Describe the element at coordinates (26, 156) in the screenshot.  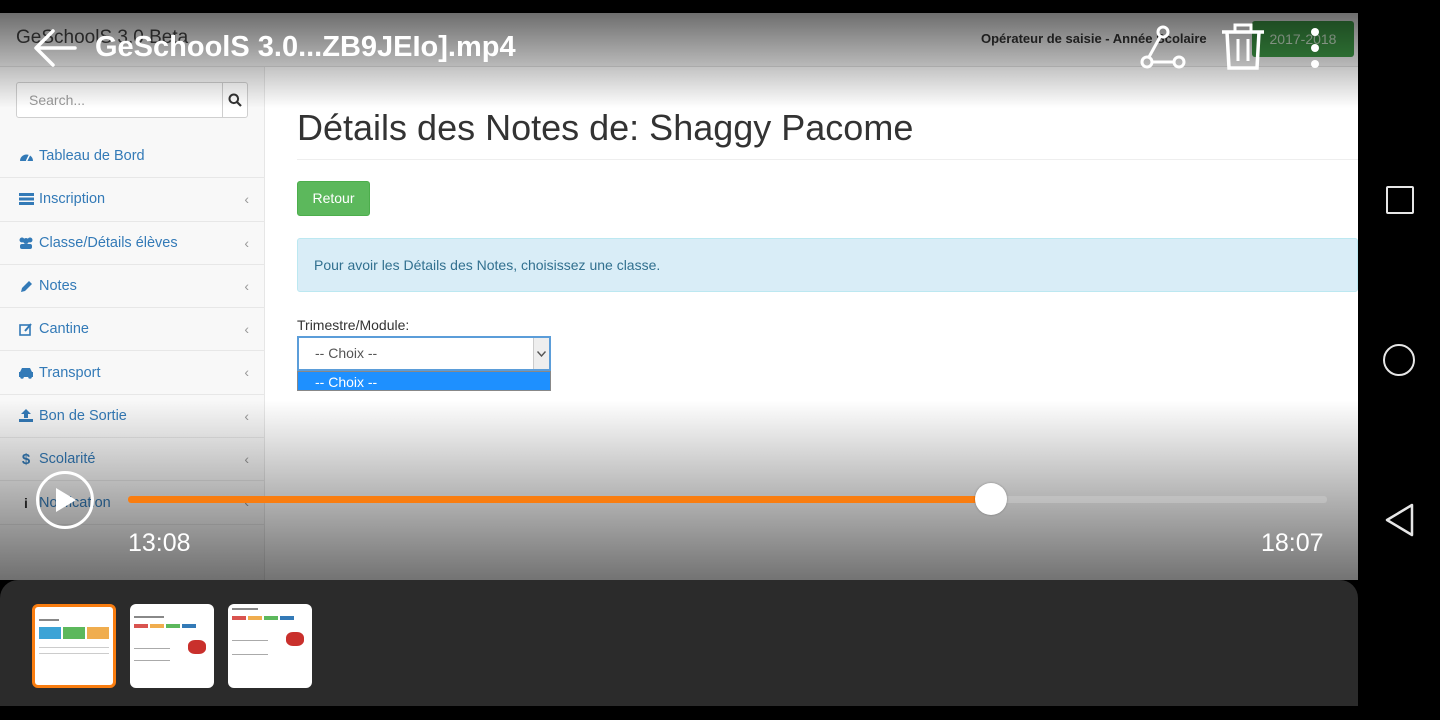
I see `dashboard-icon` at that location.